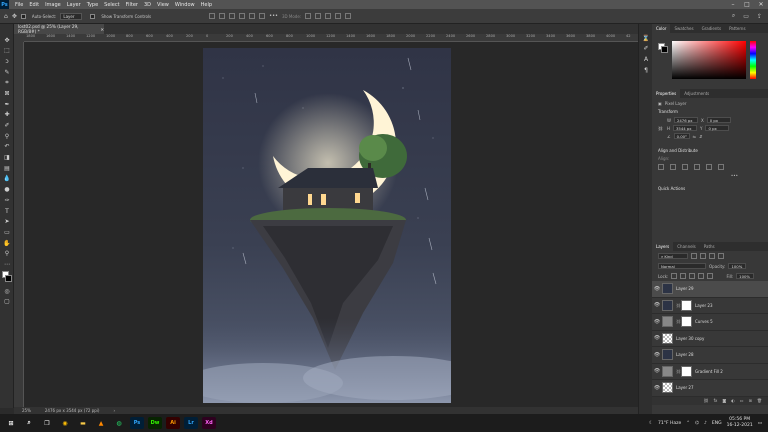 The height and width of the screenshot is (432, 768). What do you see at coordinates (7, 40) in the screenshot?
I see `move-tool-icon: ✥` at bounding box center [7, 40].